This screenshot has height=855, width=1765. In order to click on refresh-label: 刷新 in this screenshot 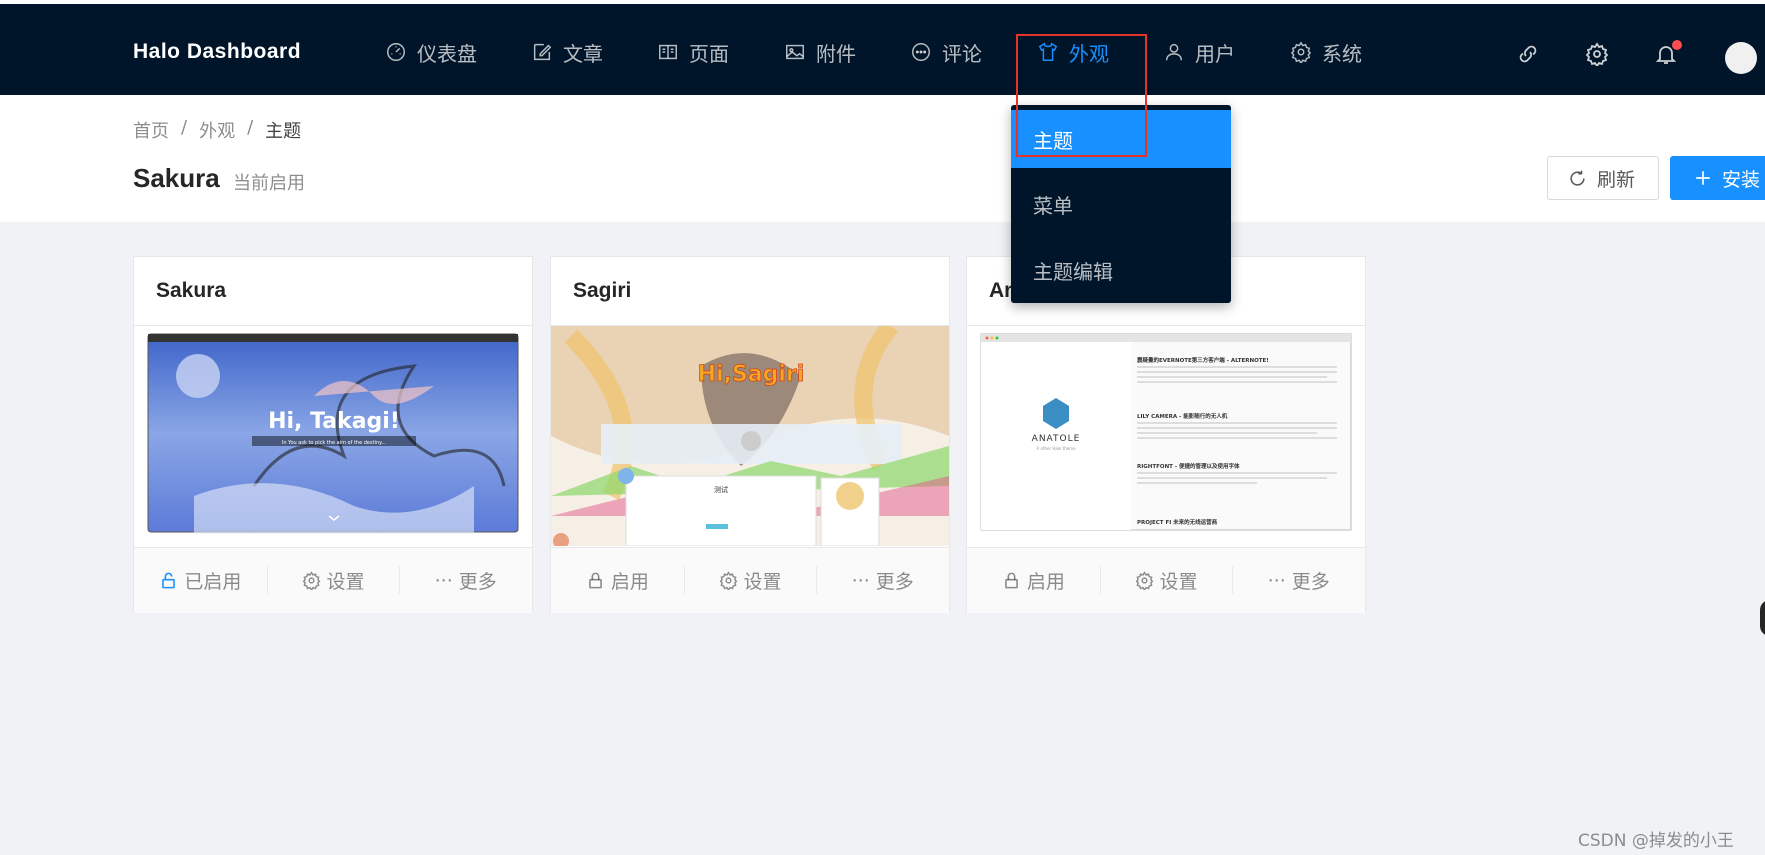, I will do `click(1616, 179)`.